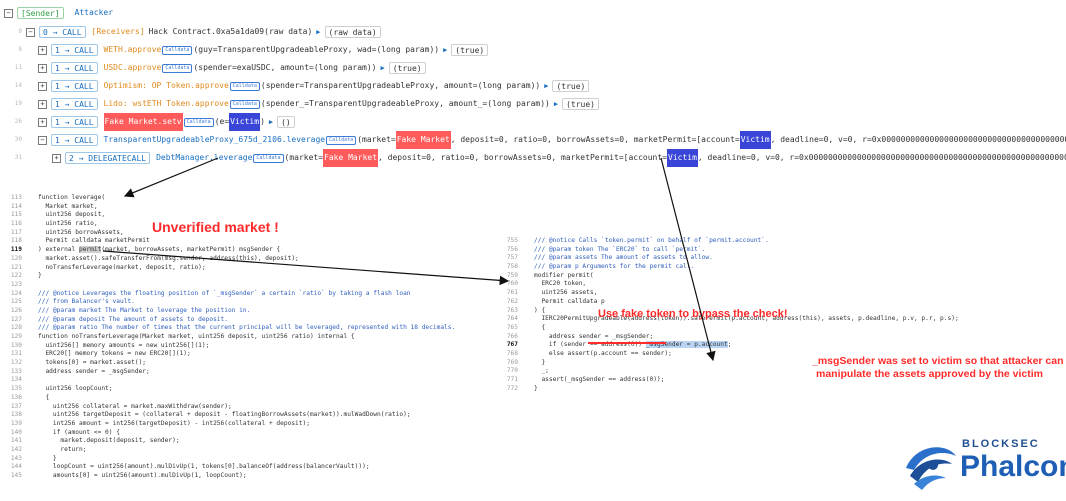 The height and width of the screenshot is (501, 1066). What do you see at coordinates (249, 276) in the screenshot?
I see `code-line: 122}` at bounding box center [249, 276].